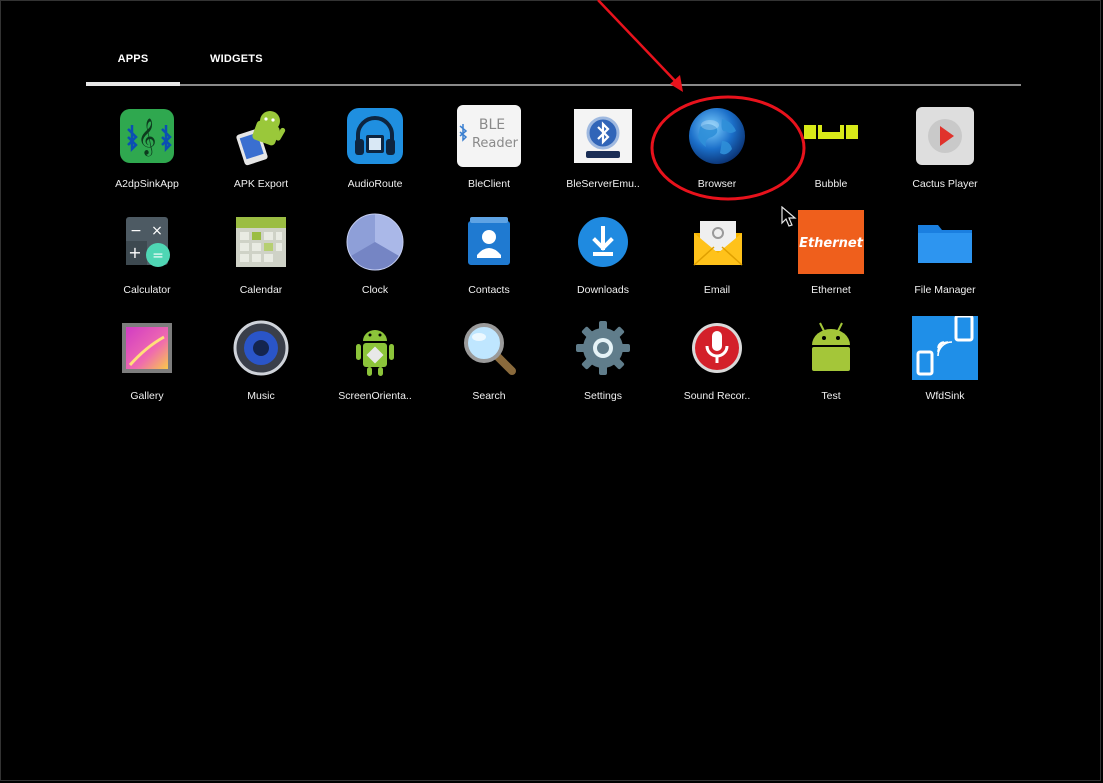  Describe the element at coordinates (133, 84) in the screenshot. I see `tab-selected-indicator` at that location.